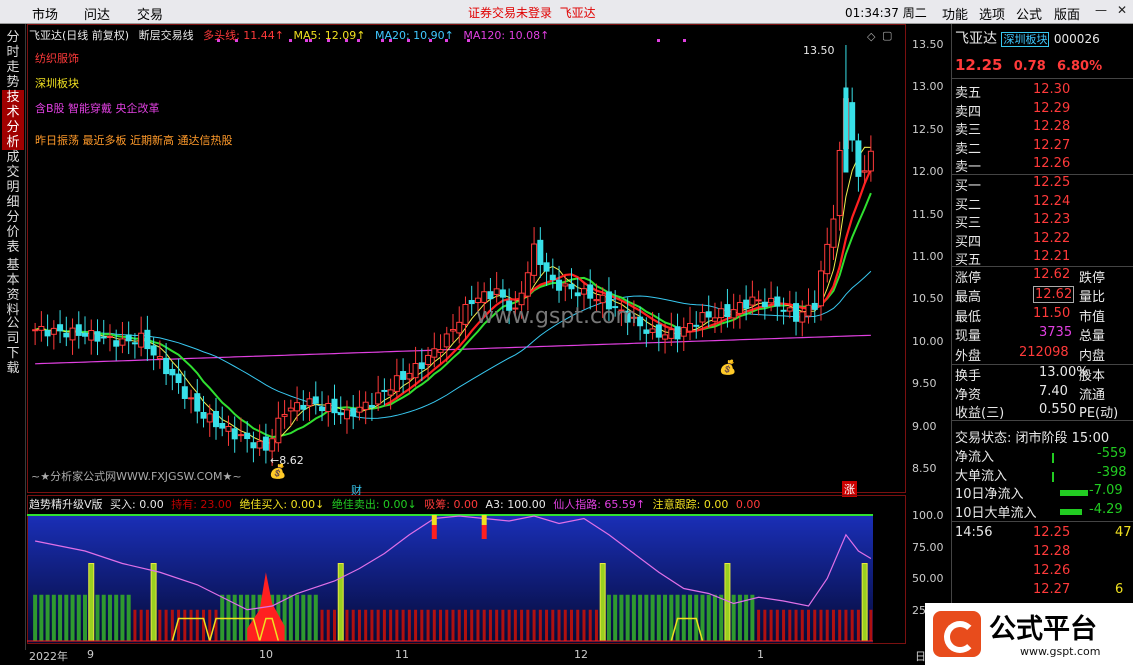  Describe the element at coordinates (968, 186) in the screenshot. I see `buy-label: 买一` at that location.